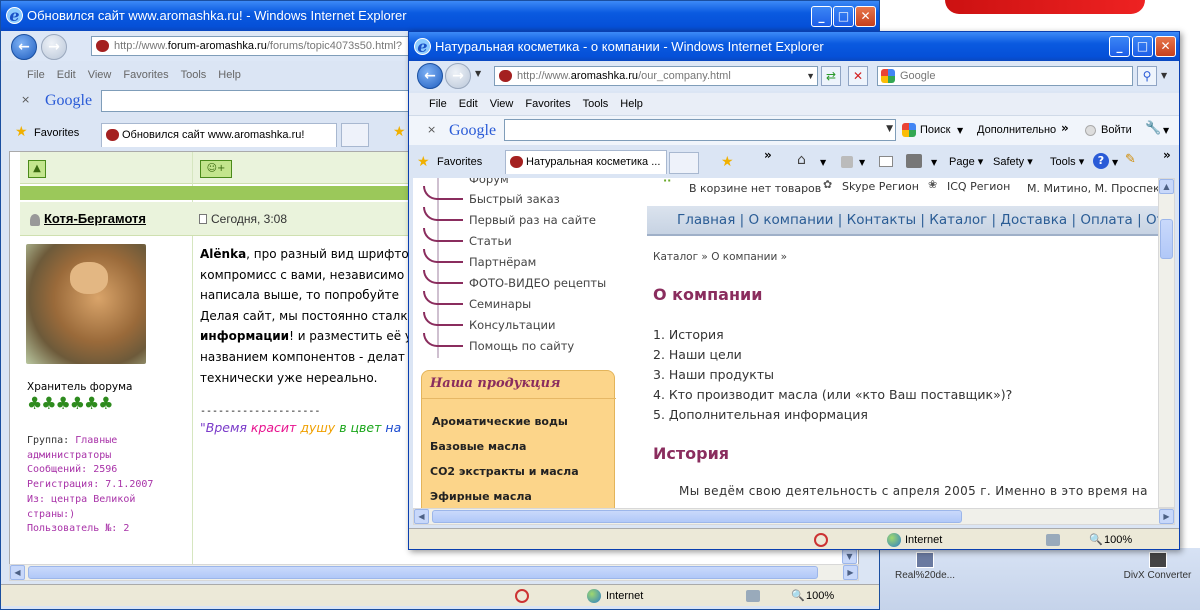  What do you see at coordinates (37, 169) in the screenshot?
I see `up-arrow-button: ▲` at bounding box center [37, 169].